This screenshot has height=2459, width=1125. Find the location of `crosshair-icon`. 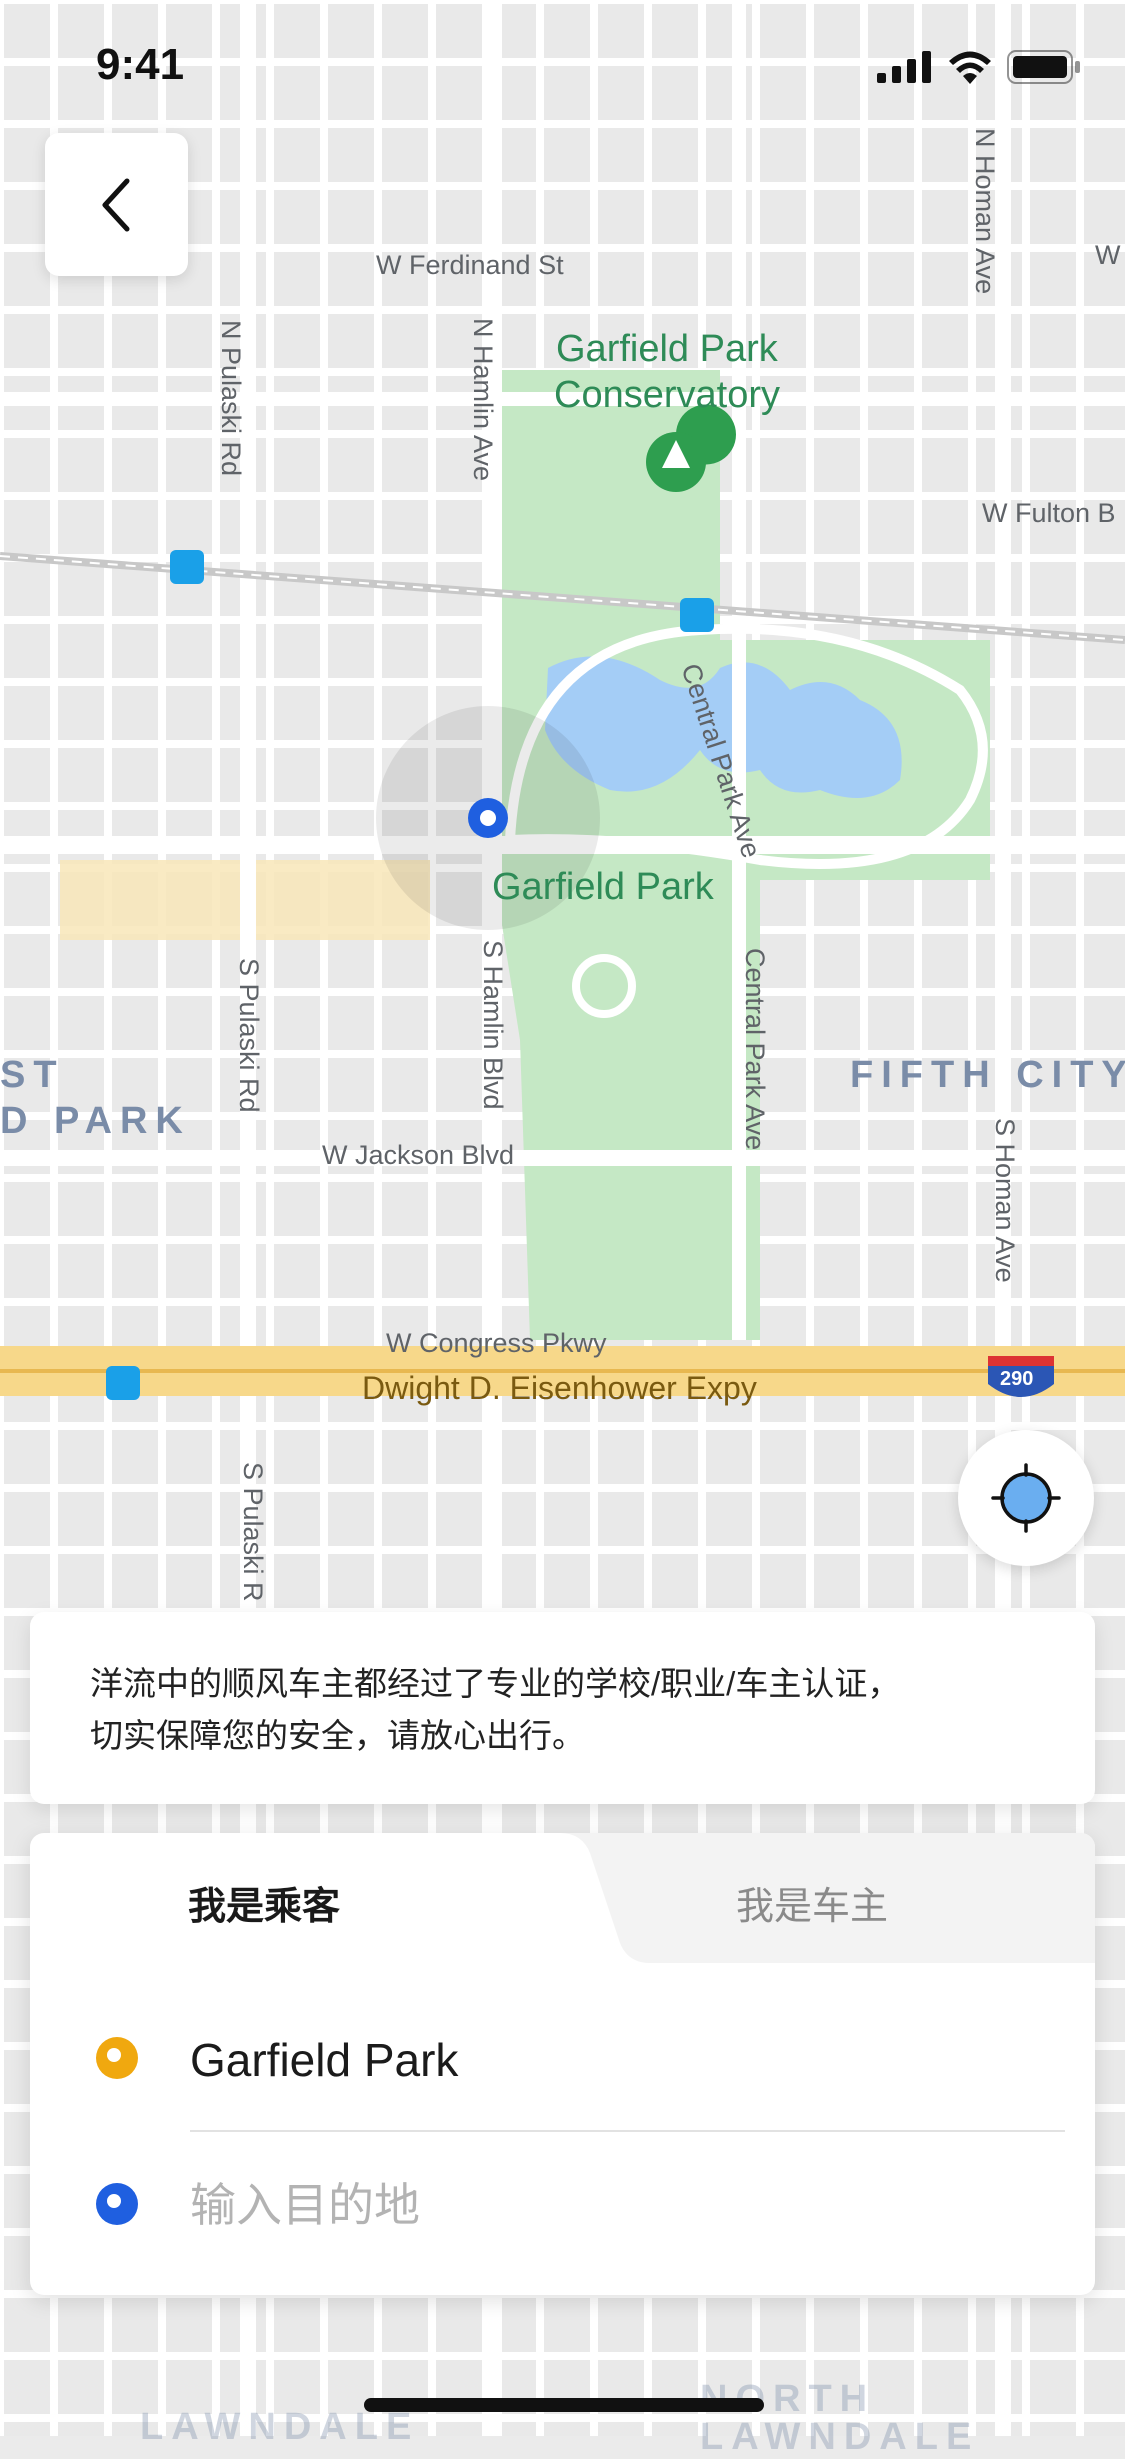

crosshair-icon is located at coordinates (1026, 1498).